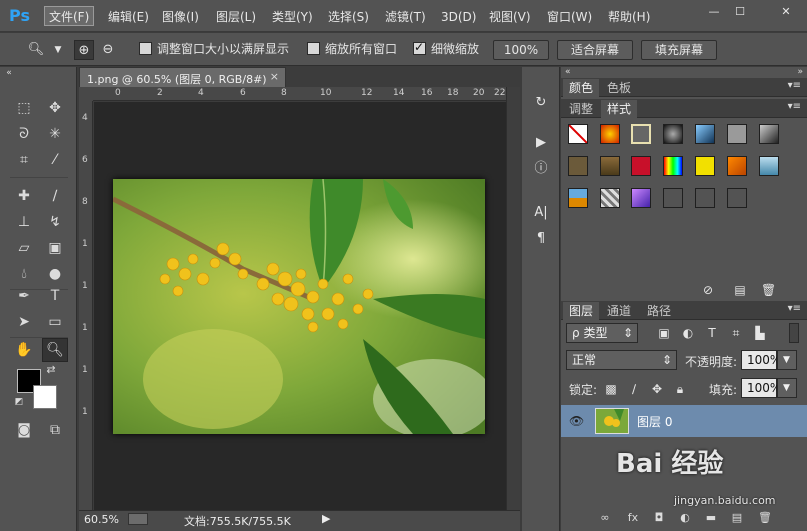 The image size is (807, 531). What do you see at coordinates (679, 50) in the screenshot?
I see `fill-screen-button: 填充屏幕` at bounding box center [679, 50].